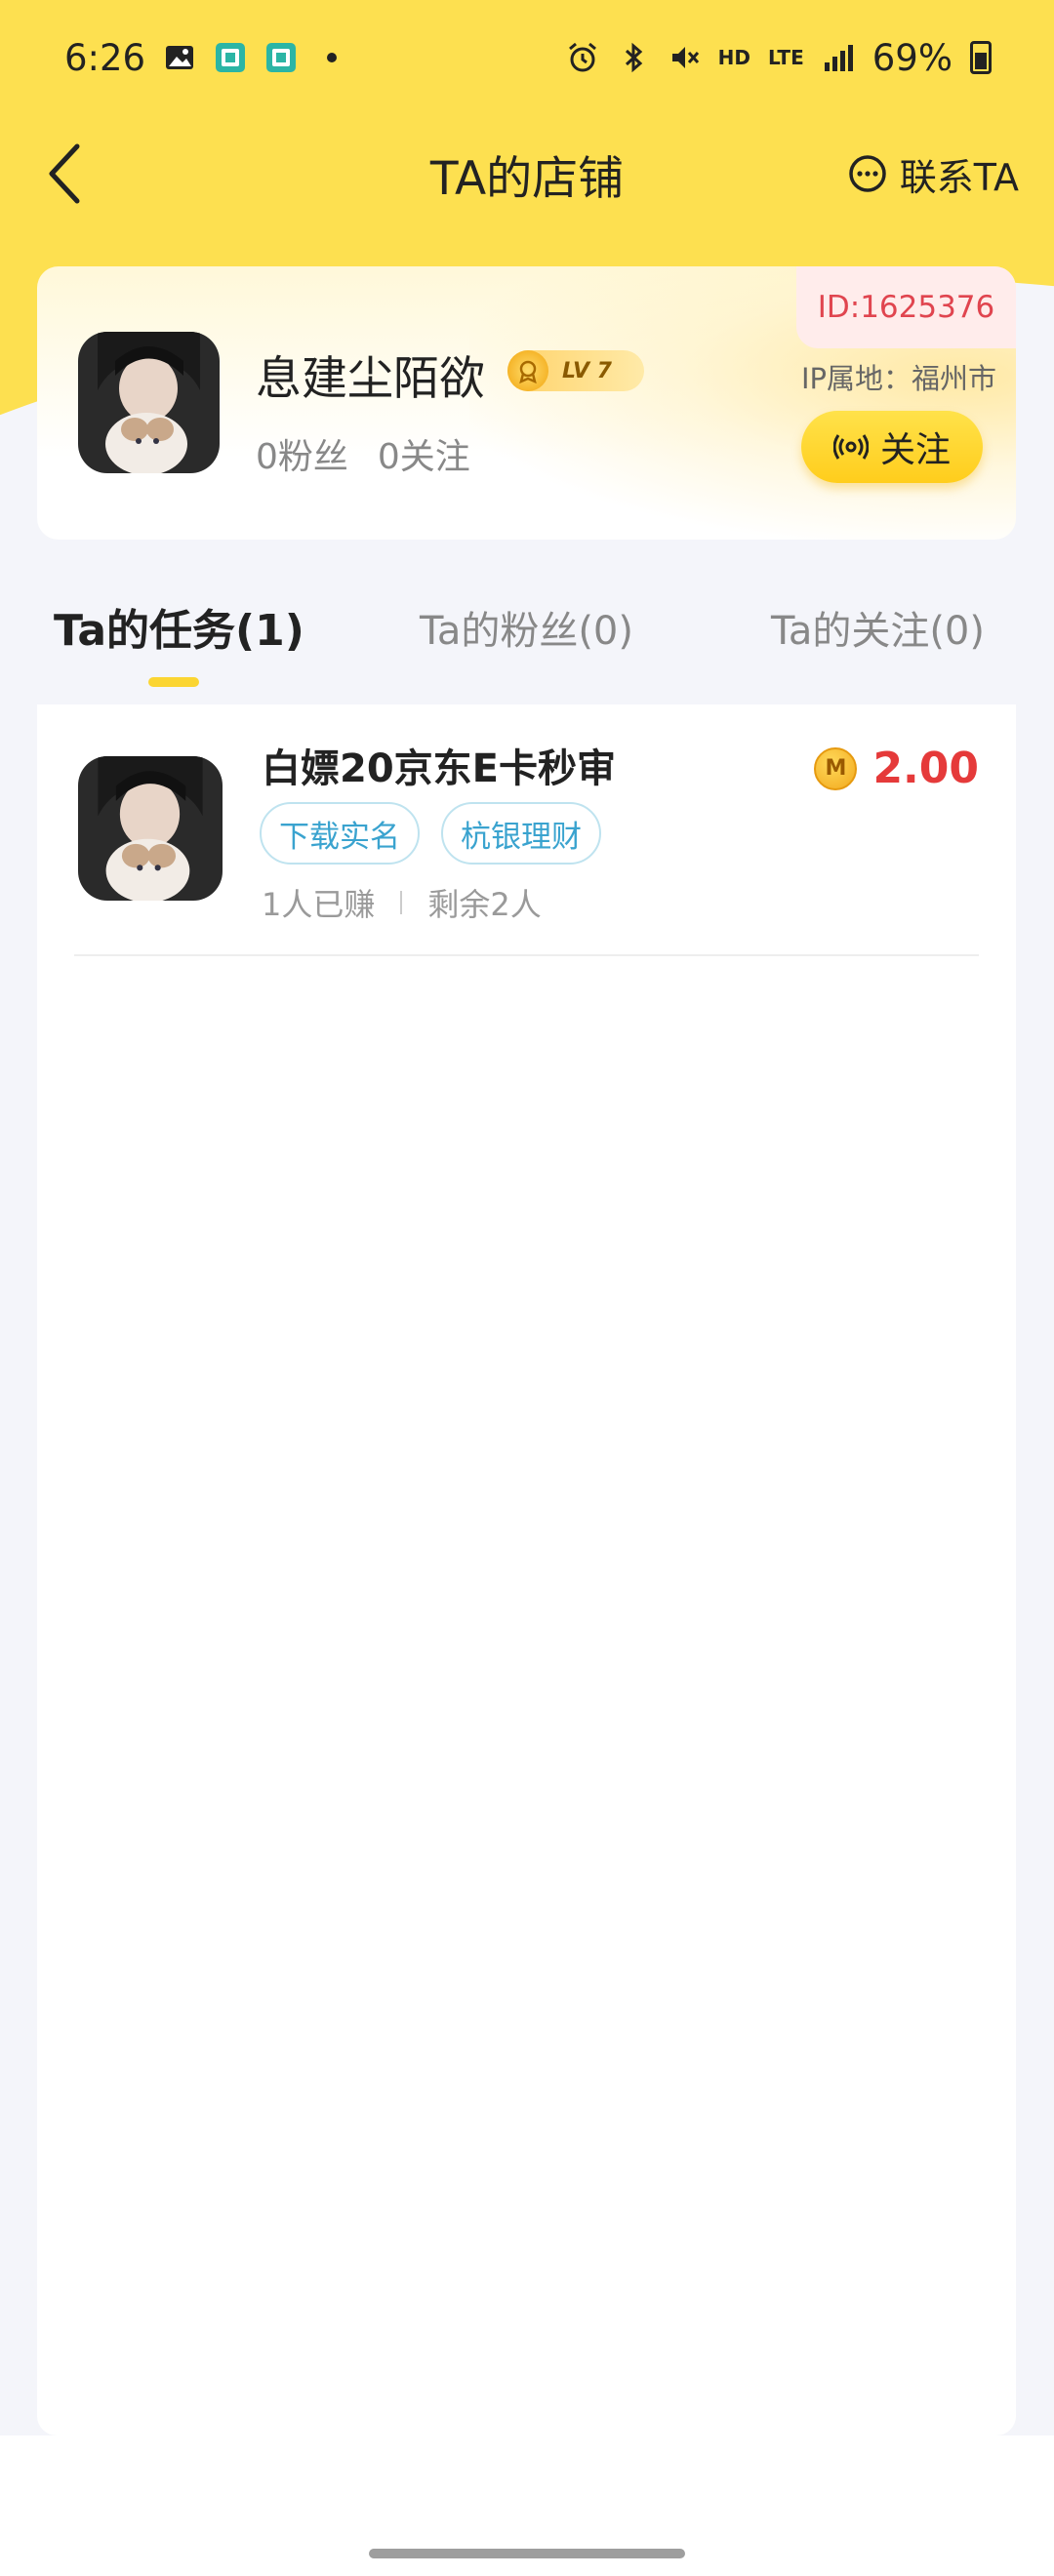 The height and width of the screenshot is (2576, 1054). What do you see at coordinates (838, 58) in the screenshot?
I see `signal-icon` at bounding box center [838, 58].